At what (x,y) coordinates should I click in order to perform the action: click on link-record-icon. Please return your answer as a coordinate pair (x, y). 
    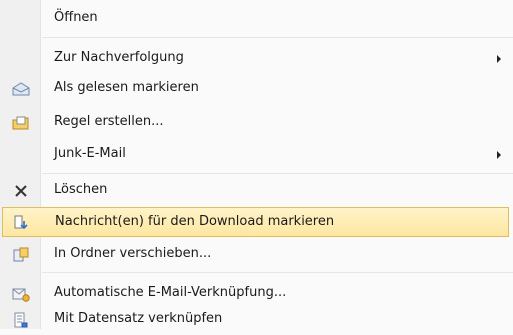
    Looking at the image, I should click on (21, 320).